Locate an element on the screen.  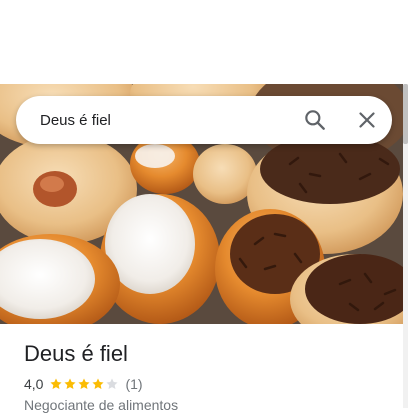
star-empty-icon is located at coordinates (112, 384).